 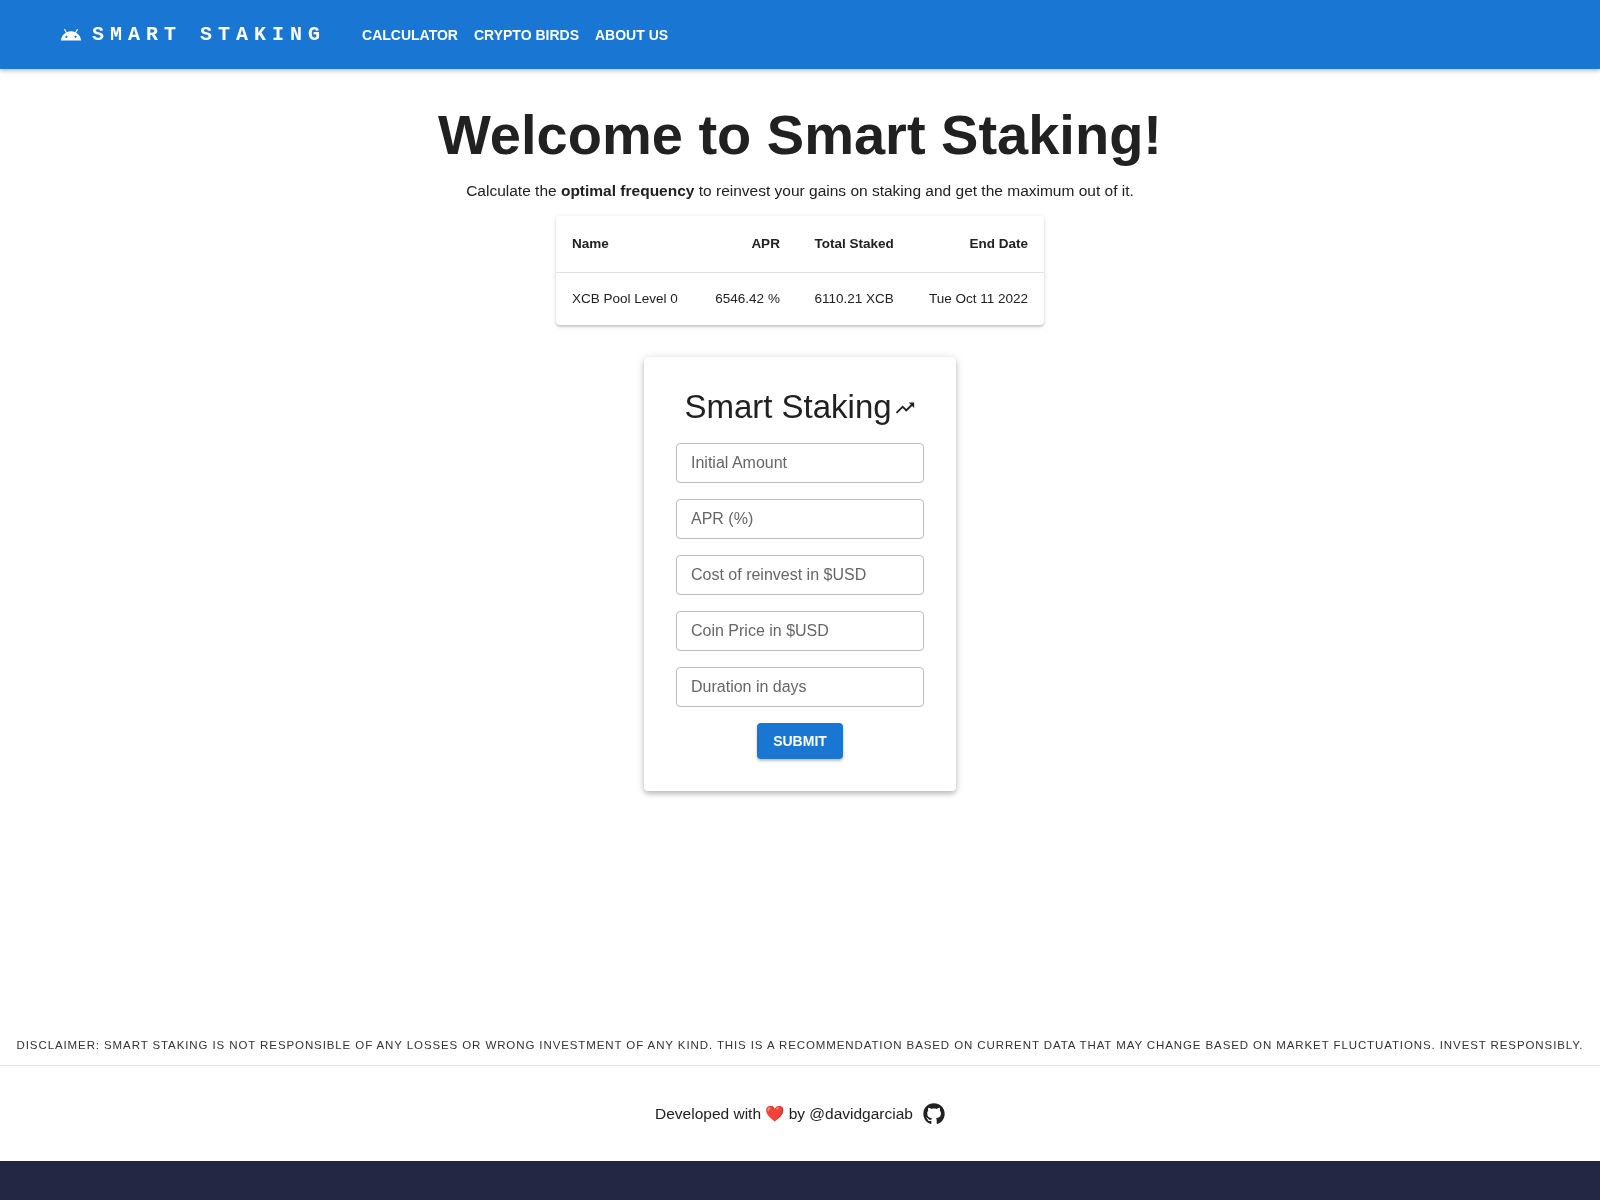 I want to click on column-header: End Date, so click(x=976, y=244).